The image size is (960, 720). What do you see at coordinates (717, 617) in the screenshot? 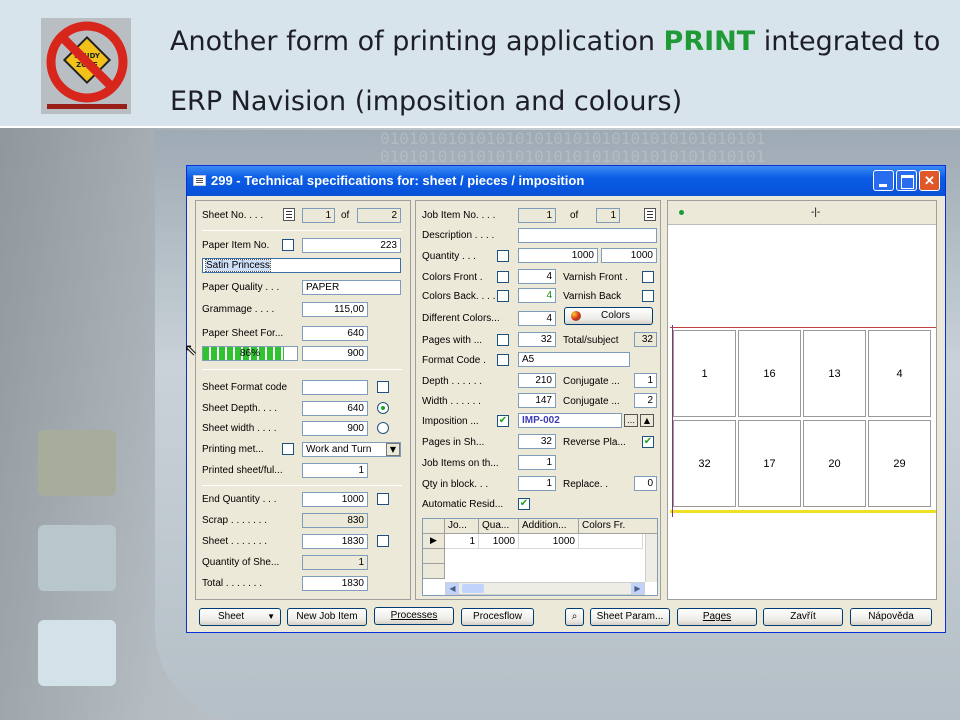
I see `pages-button: Pages` at bounding box center [717, 617].